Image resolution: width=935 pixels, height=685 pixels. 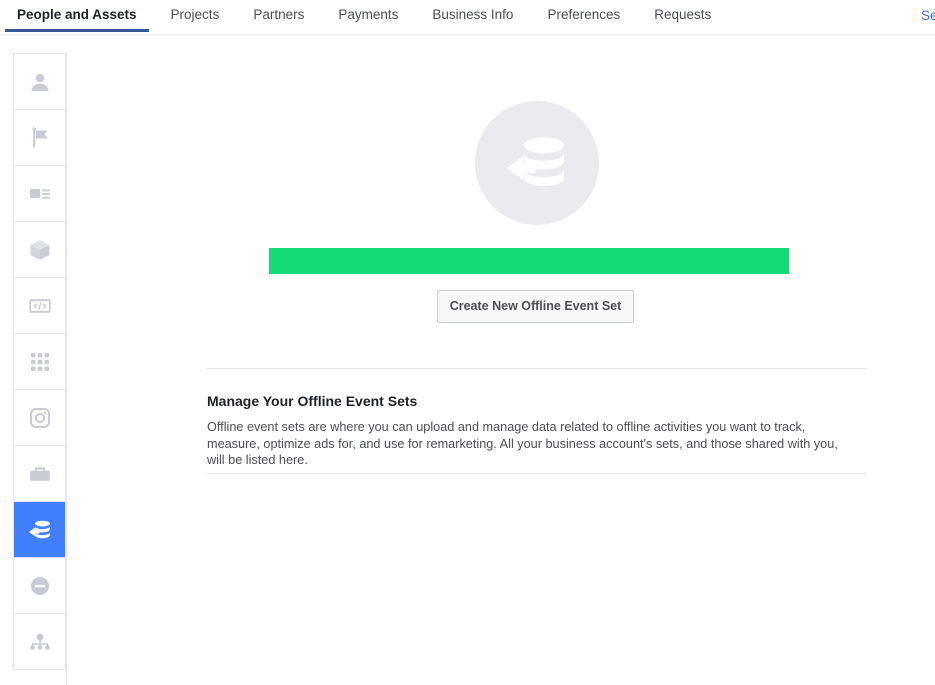 I want to click on tab-payments: Payments, so click(x=368, y=17).